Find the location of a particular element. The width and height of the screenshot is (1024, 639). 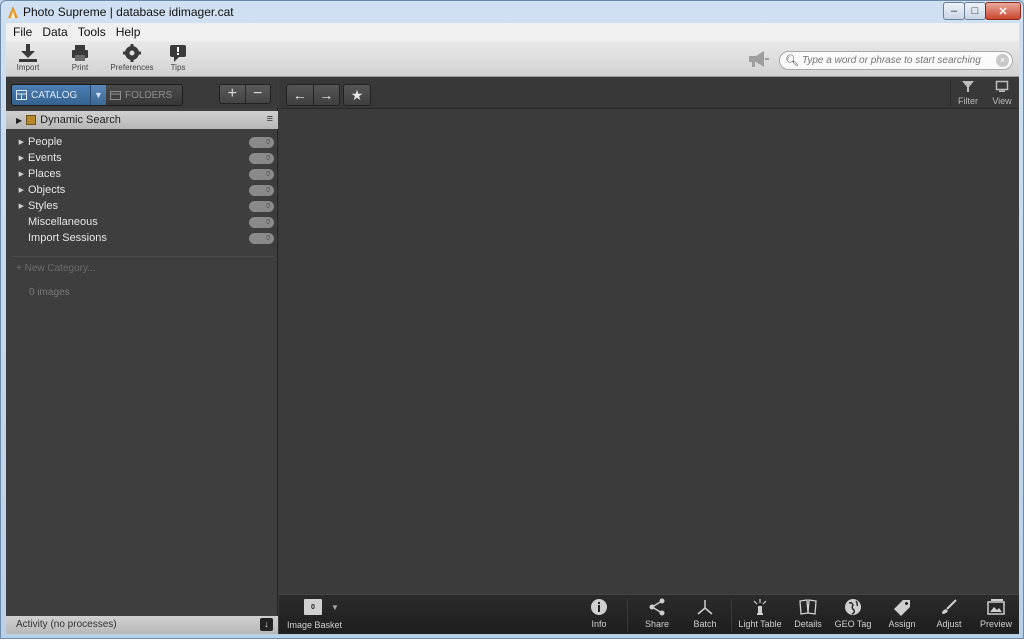

search-input is located at coordinates (892, 60).